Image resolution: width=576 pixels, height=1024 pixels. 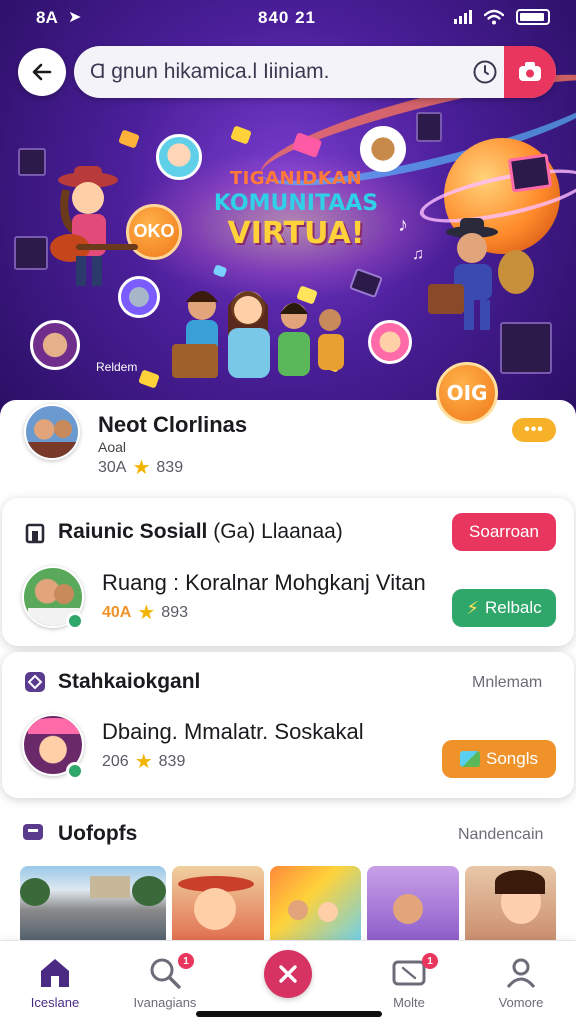 What do you see at coordinates (288, 452) in the screenshot?
I see `profile-card` at bounding box center [288, 452].